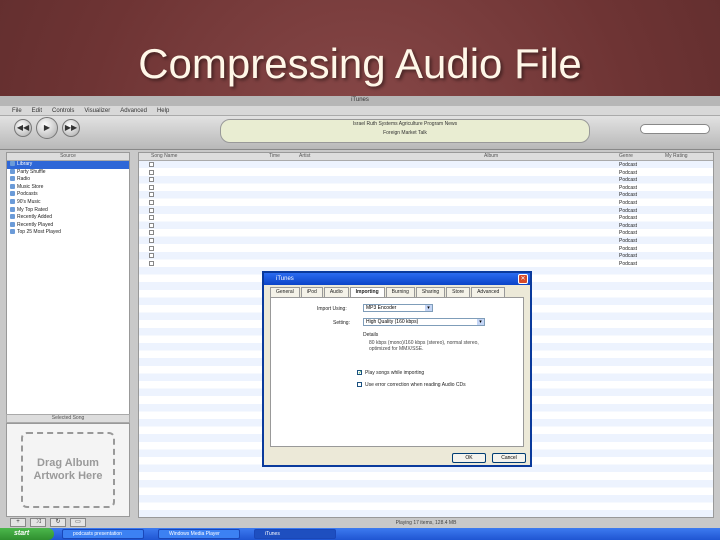 The image size is (720, 540). What do you see at coordinates (12, 171) in the screenshot?
I see `shuffle-icon` at bounding box center [12, 171].